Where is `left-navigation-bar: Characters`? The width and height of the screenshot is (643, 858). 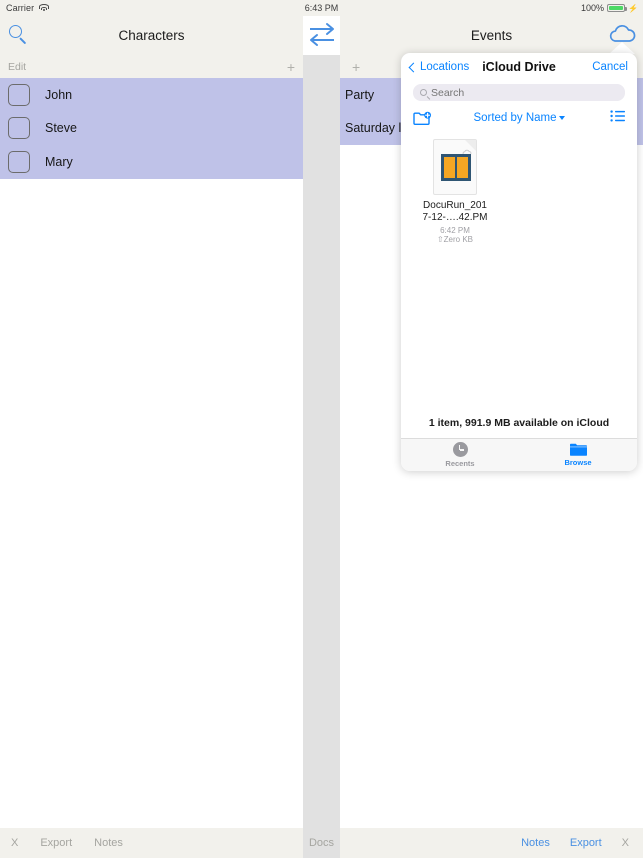
left-navigation-bar: Characters is located at coordinates (151, 35).